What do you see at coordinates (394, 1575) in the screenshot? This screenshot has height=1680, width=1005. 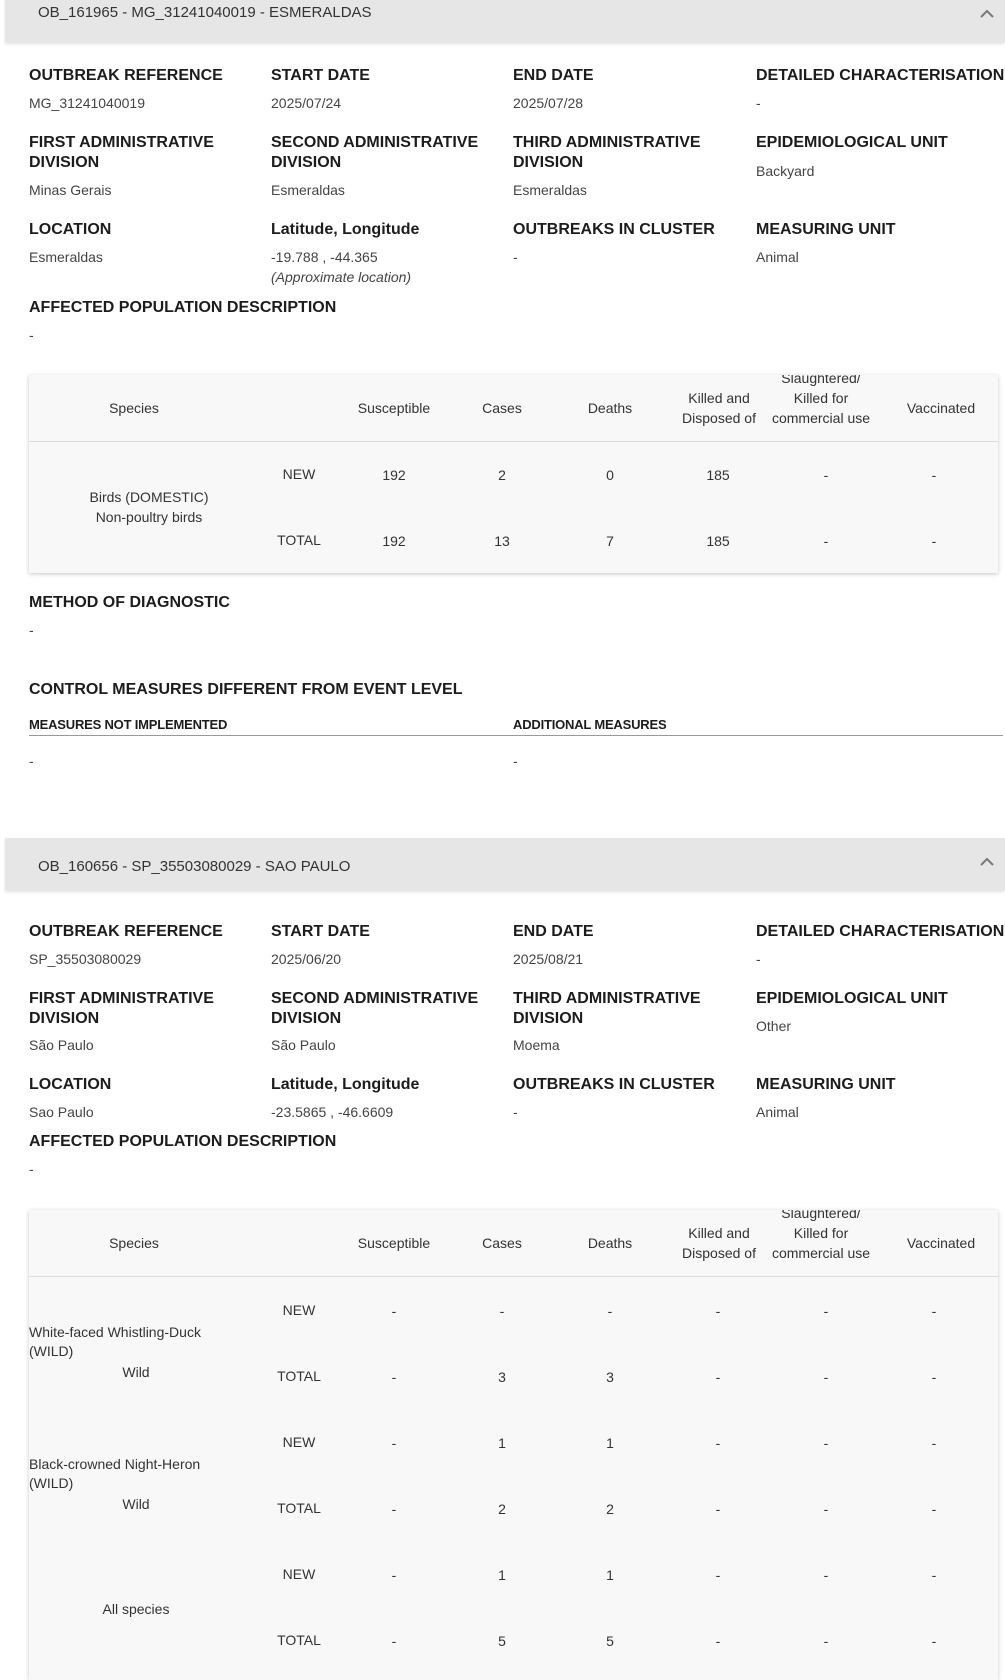 I see `new-susceptible: -` at bounding box center [394, 1575].